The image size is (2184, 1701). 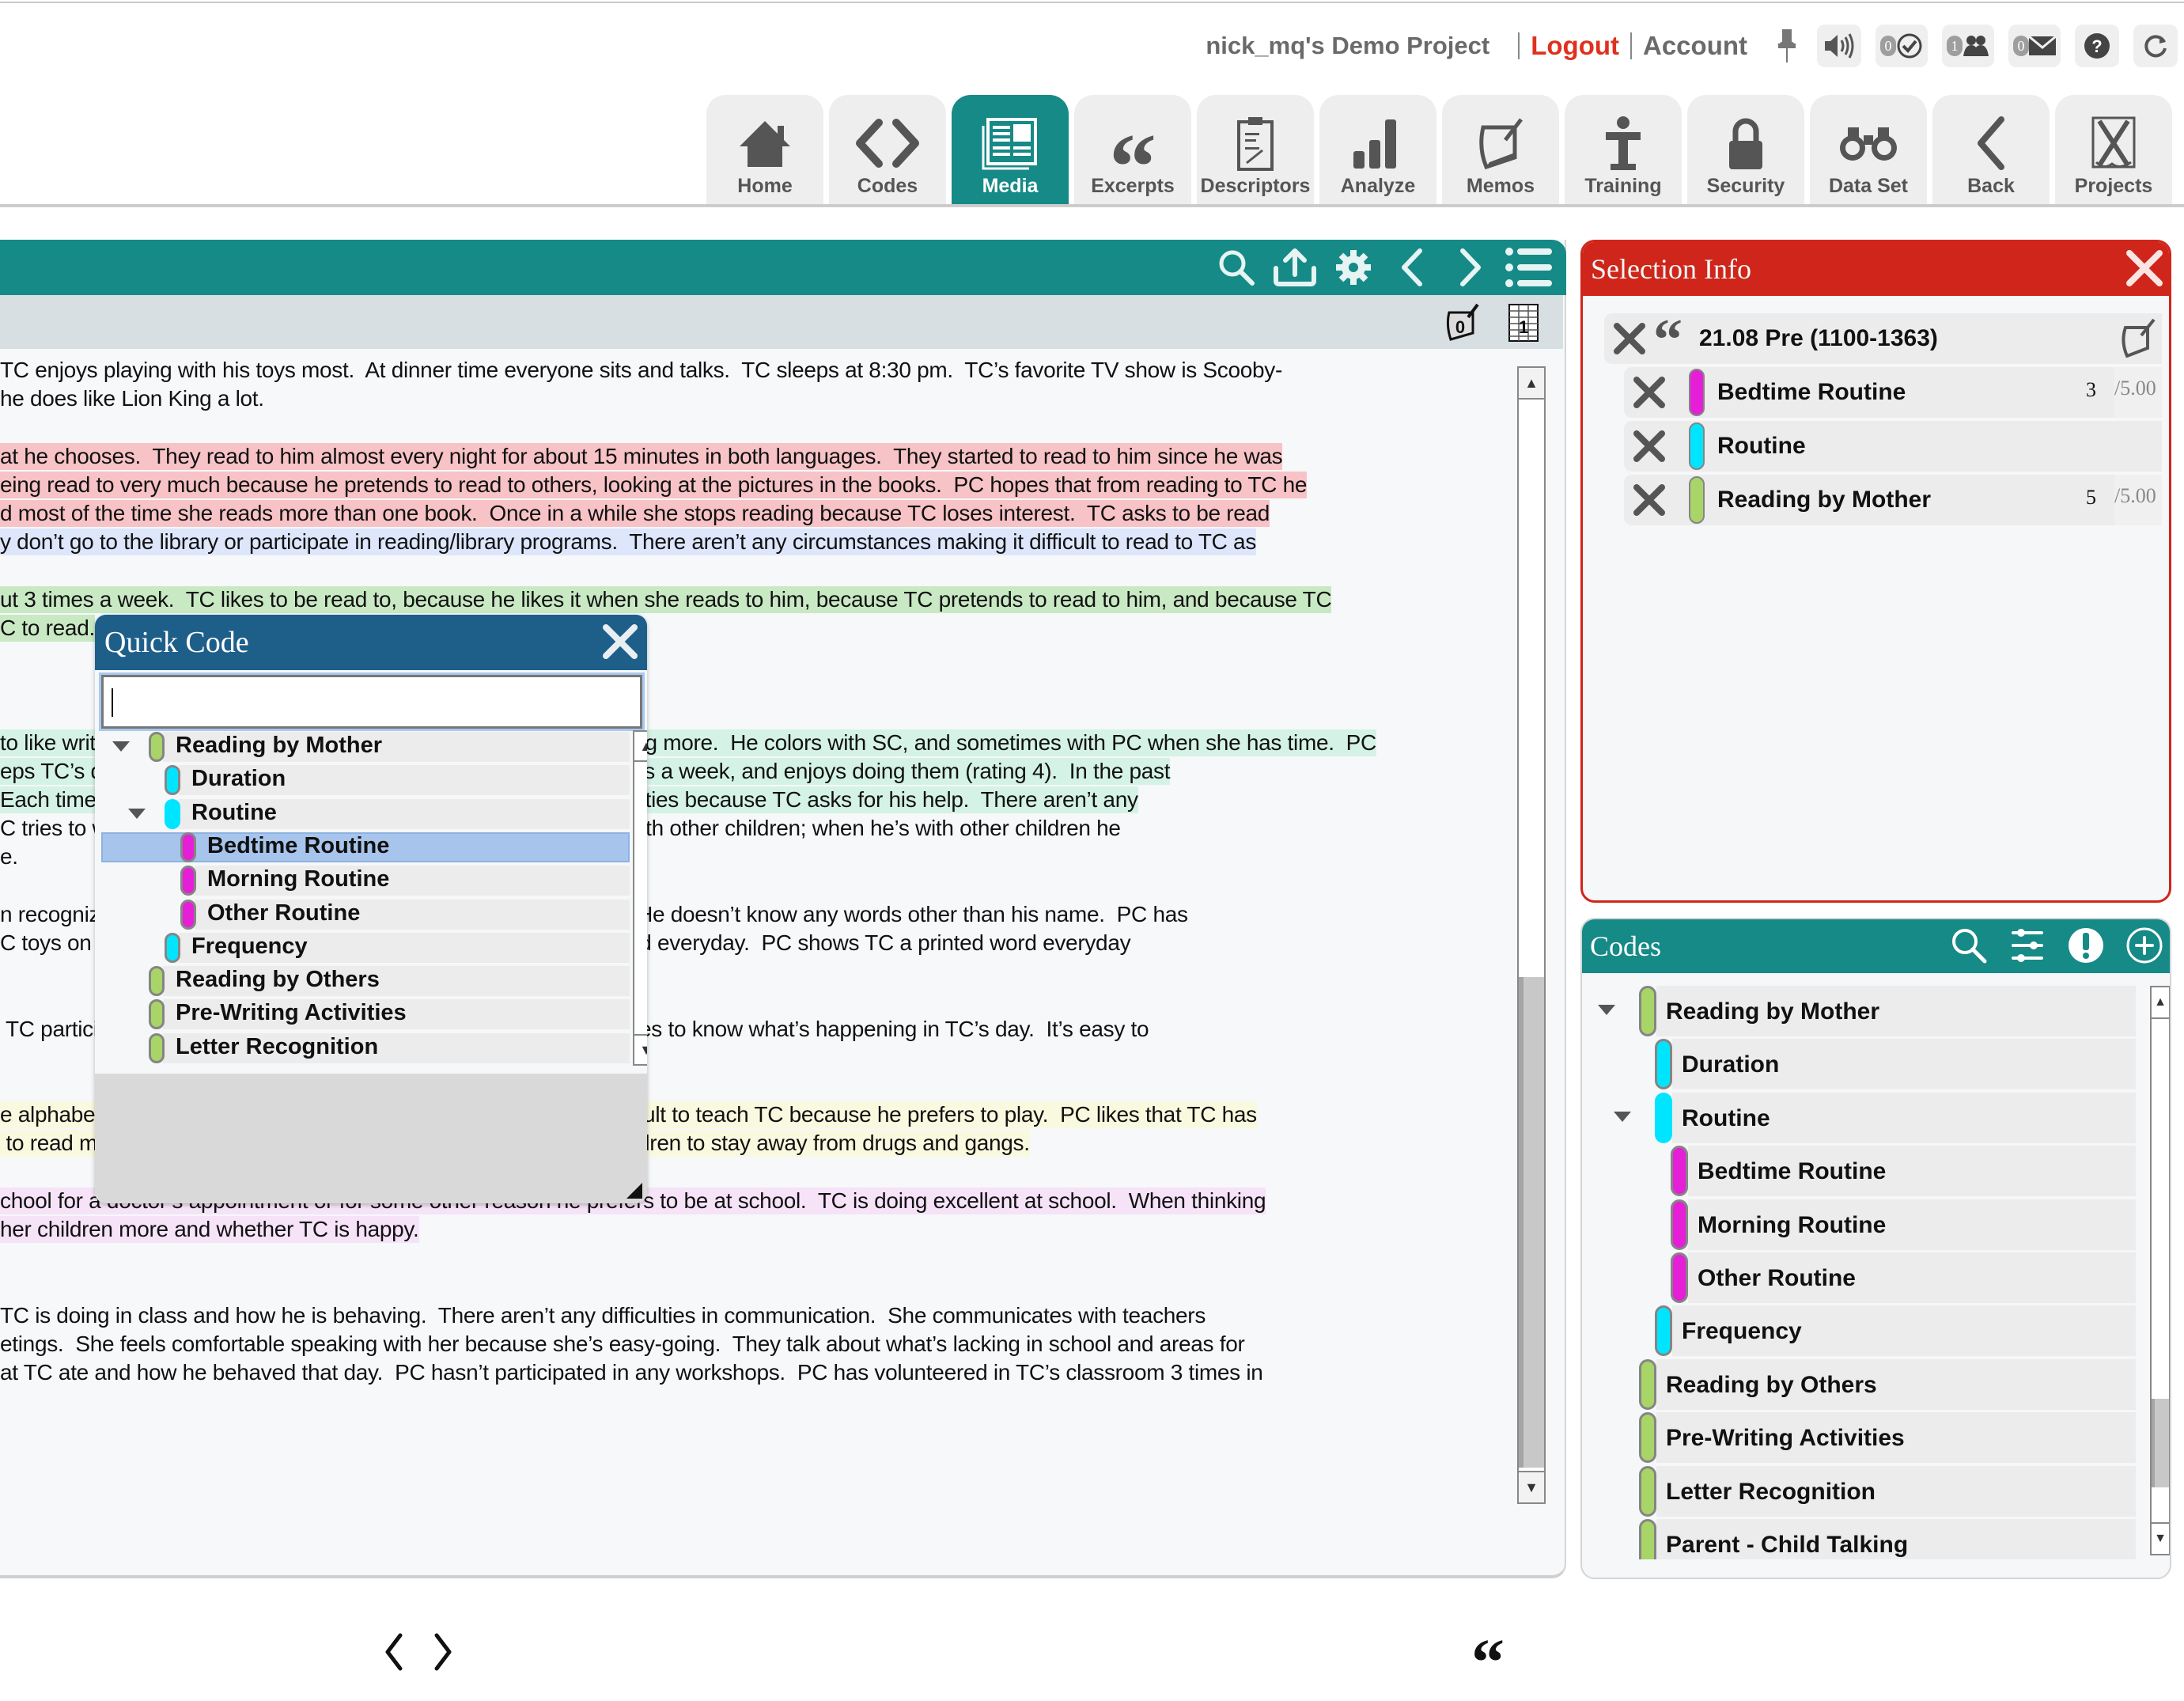 I want to click on code-tree-item: Letter Recognition, so click(x=1859, y=1491).